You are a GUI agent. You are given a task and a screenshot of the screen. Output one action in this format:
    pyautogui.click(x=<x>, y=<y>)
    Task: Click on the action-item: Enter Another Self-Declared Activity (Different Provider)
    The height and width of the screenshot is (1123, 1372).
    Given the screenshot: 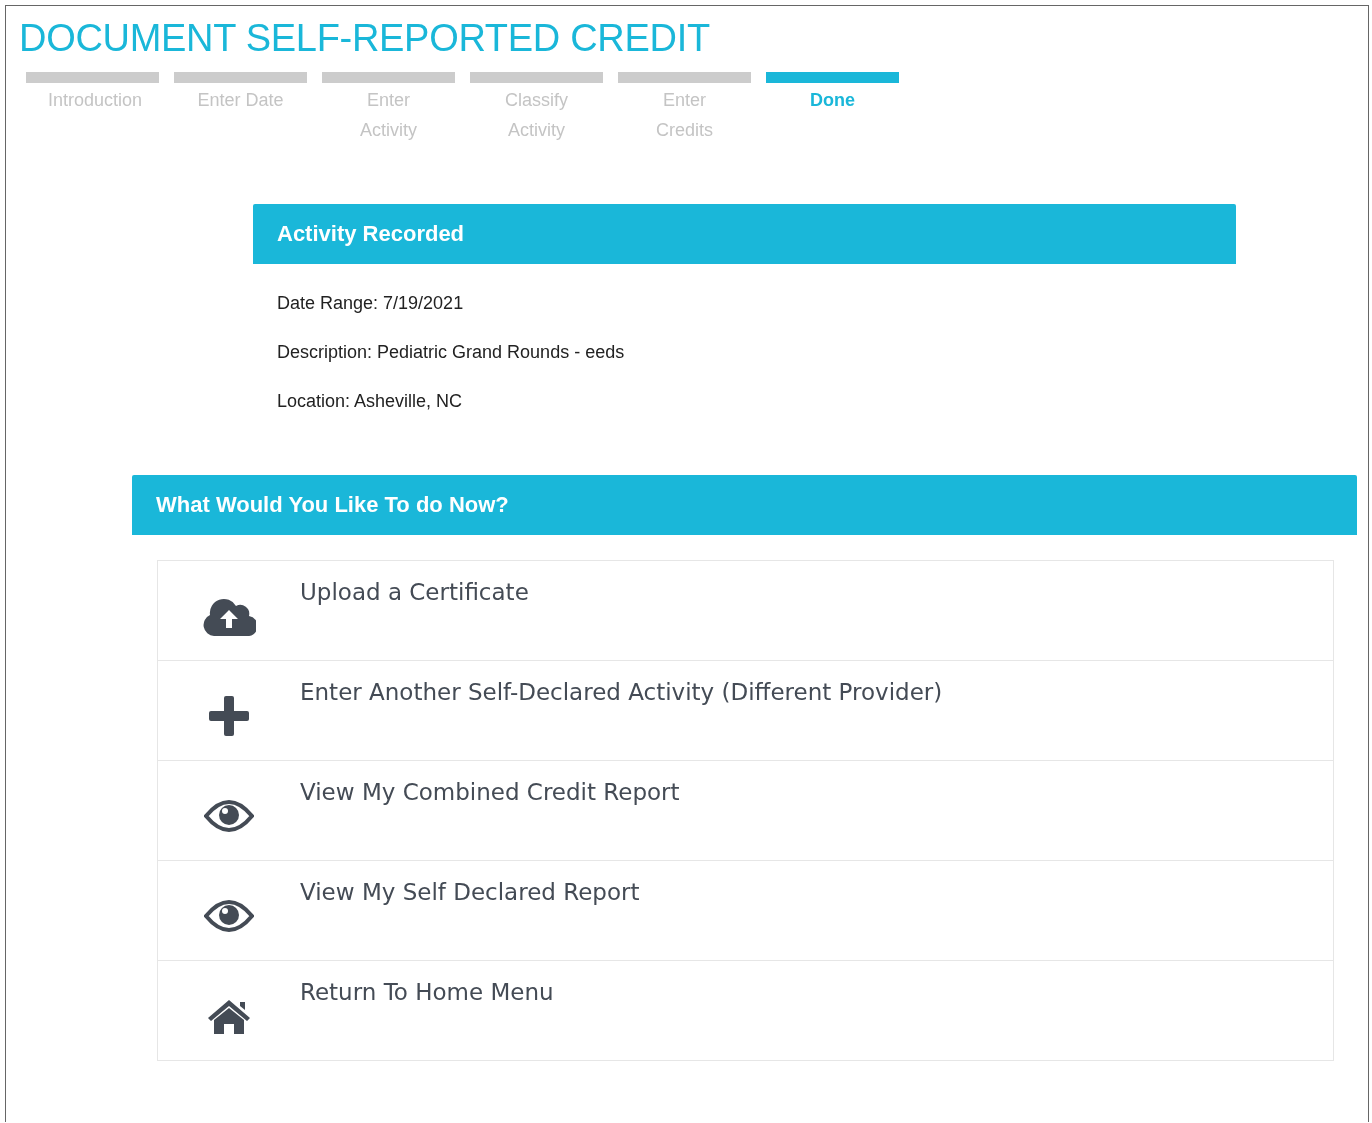 What is the action you would take?
    pyautogui.click(x=745, y=710)
    